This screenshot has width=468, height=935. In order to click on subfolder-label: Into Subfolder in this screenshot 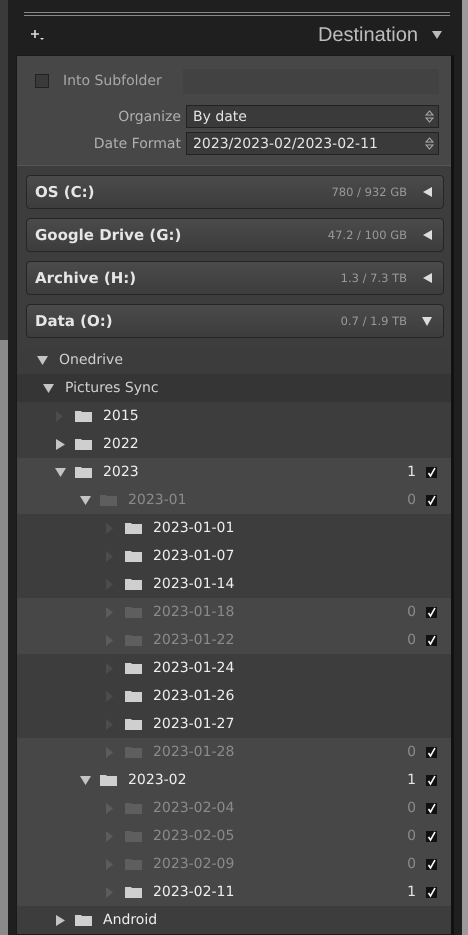, I will do `click(113, 81)`.